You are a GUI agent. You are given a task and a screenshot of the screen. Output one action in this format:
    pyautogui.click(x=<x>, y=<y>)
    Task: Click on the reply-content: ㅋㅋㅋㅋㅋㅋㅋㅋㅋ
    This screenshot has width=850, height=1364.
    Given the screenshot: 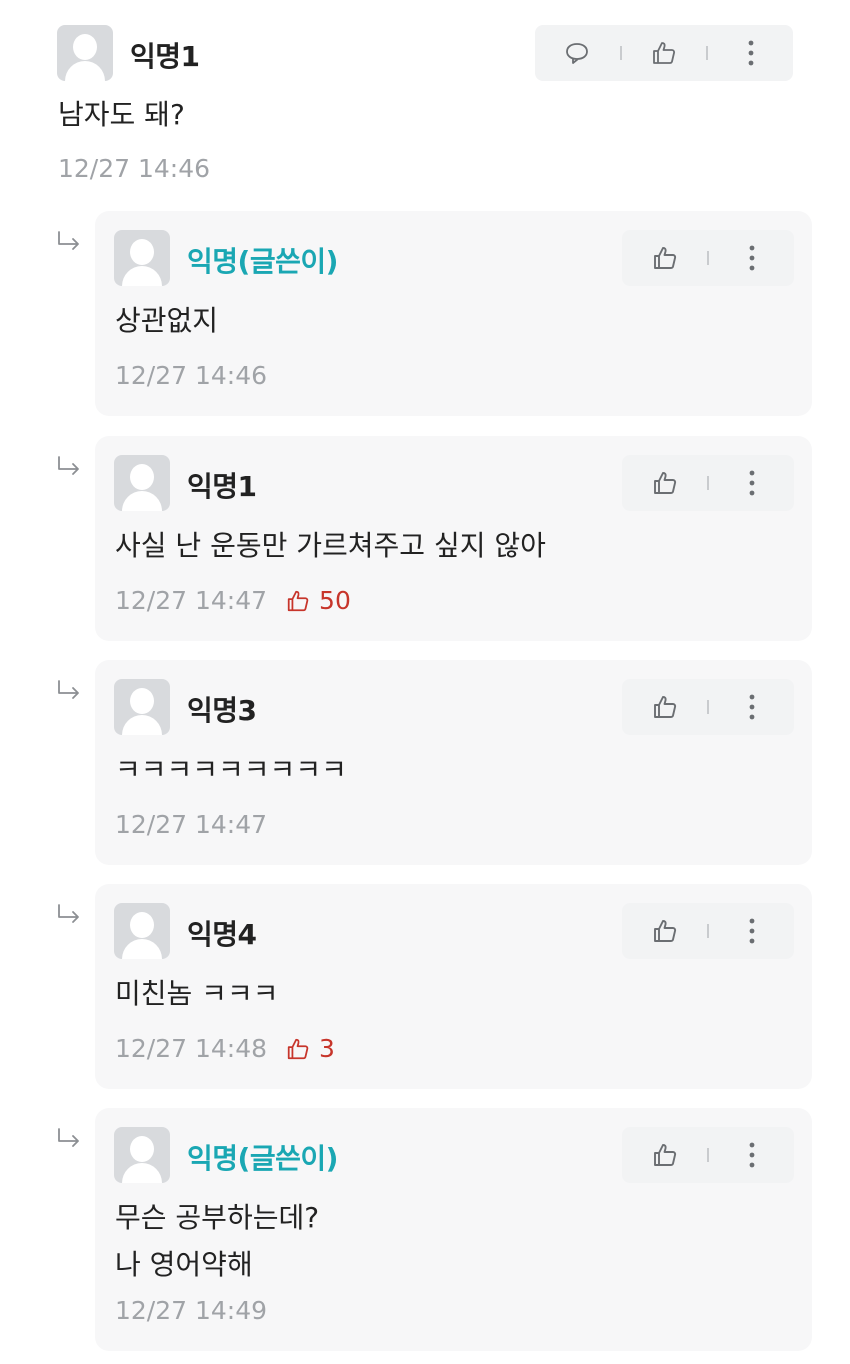 What is the action you would take?
    pyautogui.click(x=231, y=769)
    